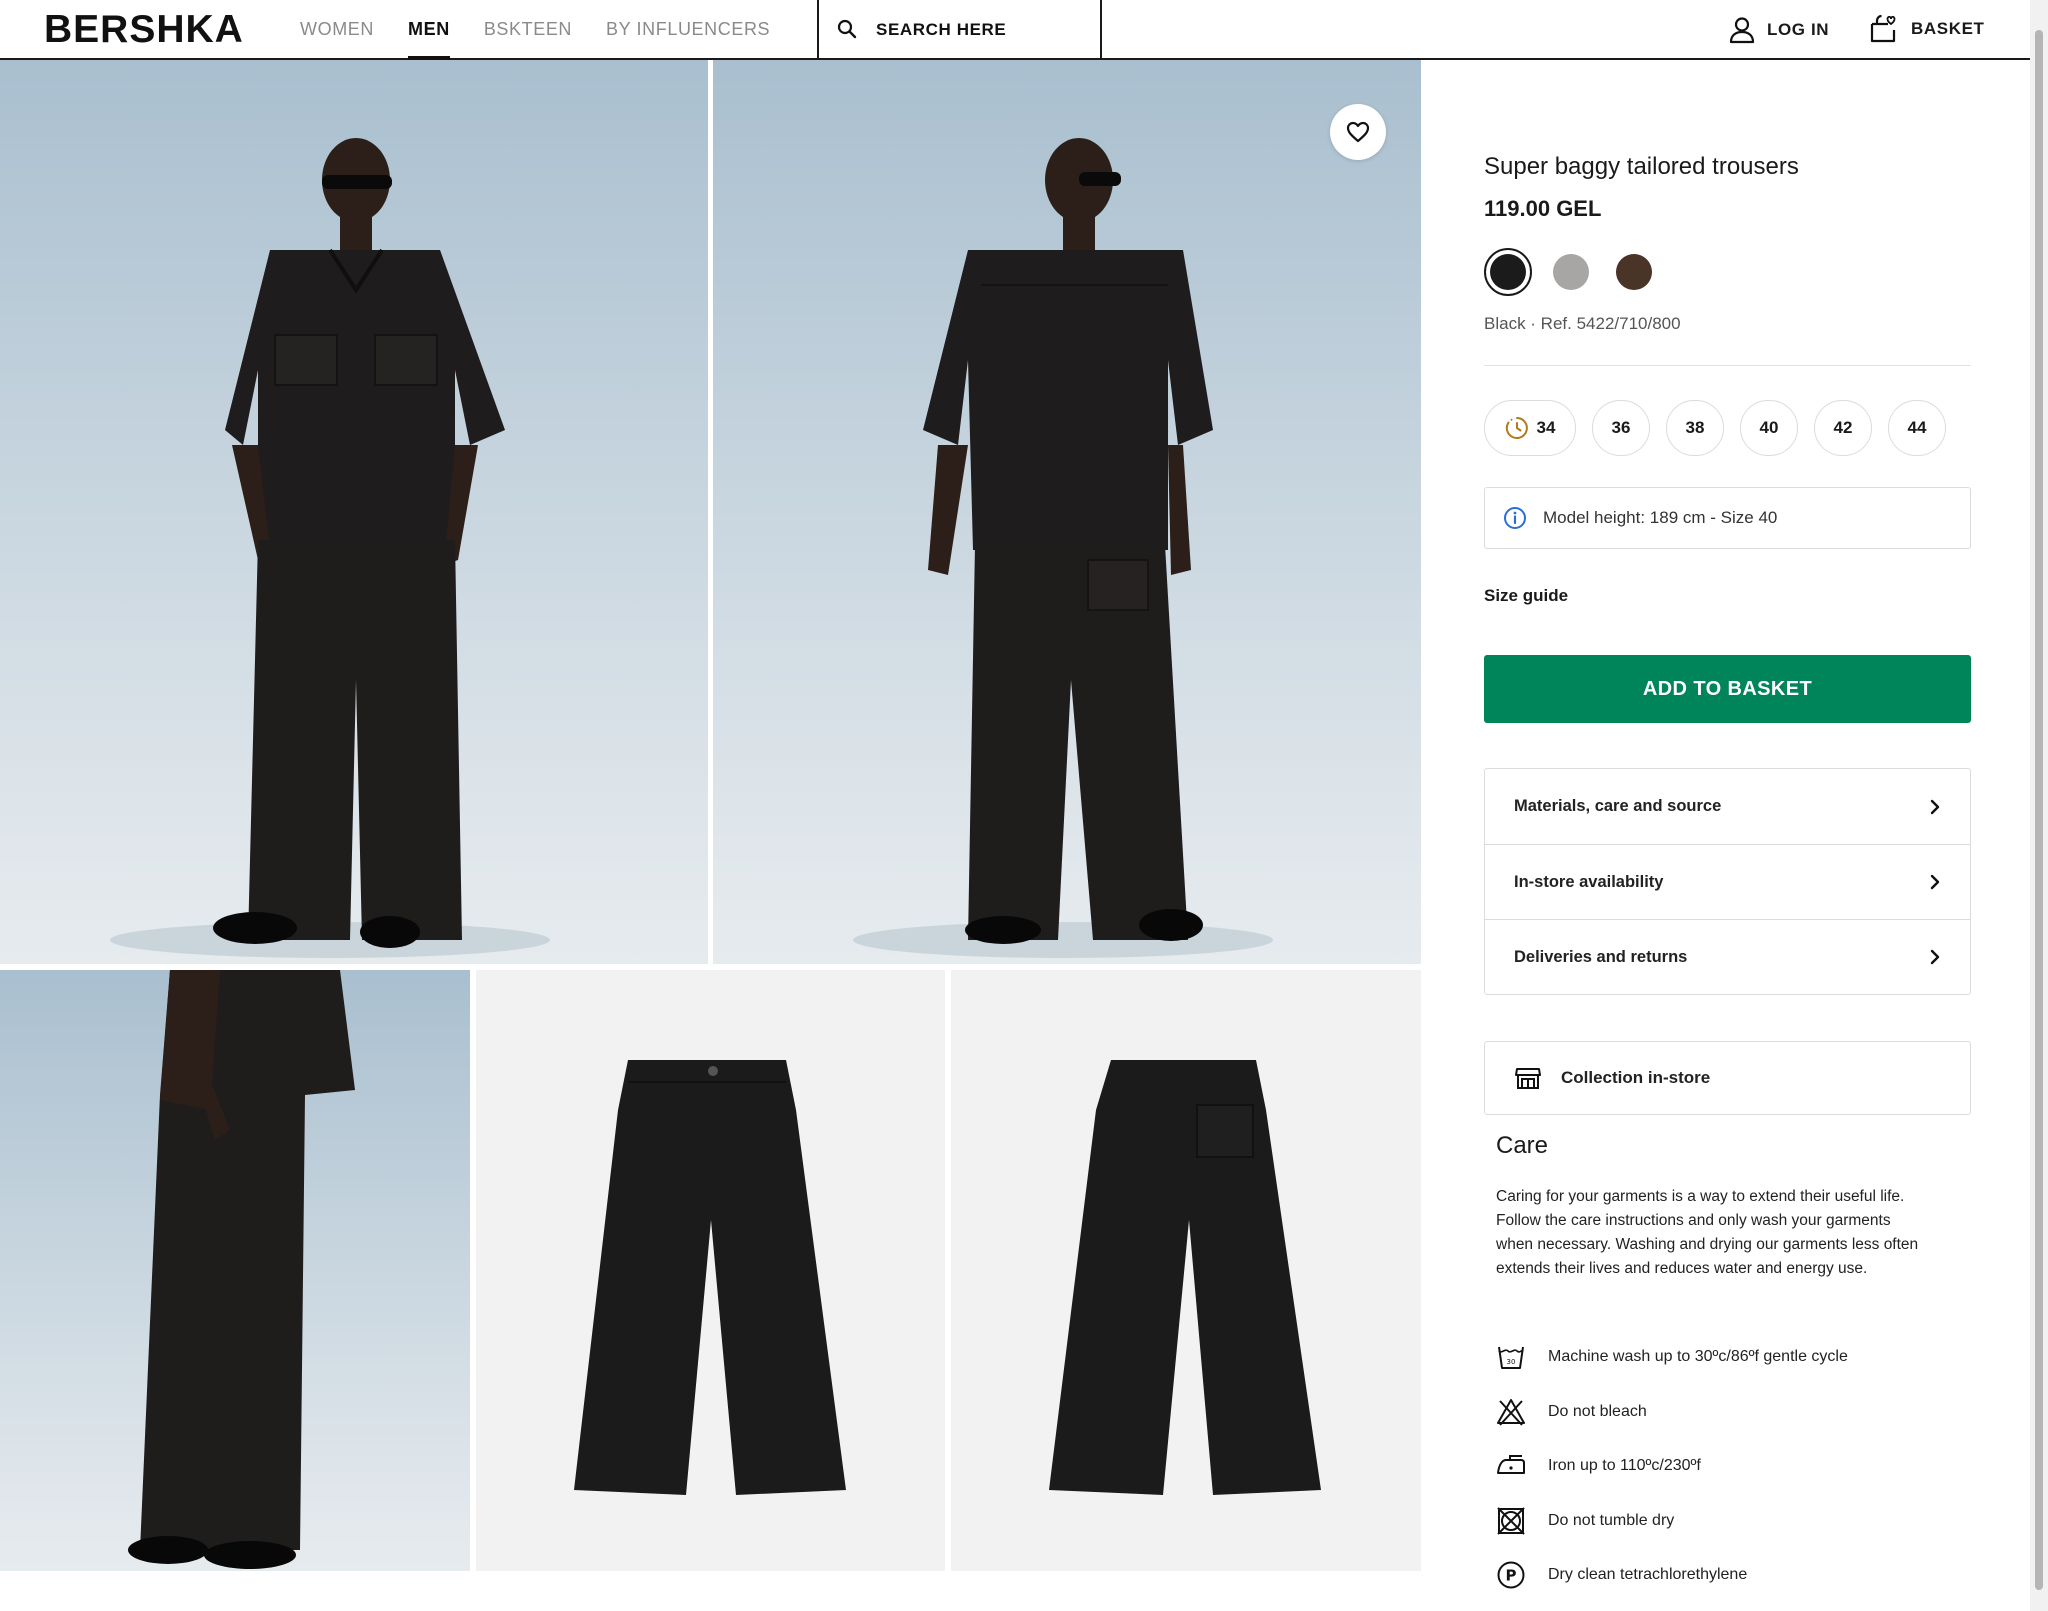  What do you see at coordinates (1843, 428) in the screenshot?
I see `size-option-42: 42` at bounding box center [1843, 428].